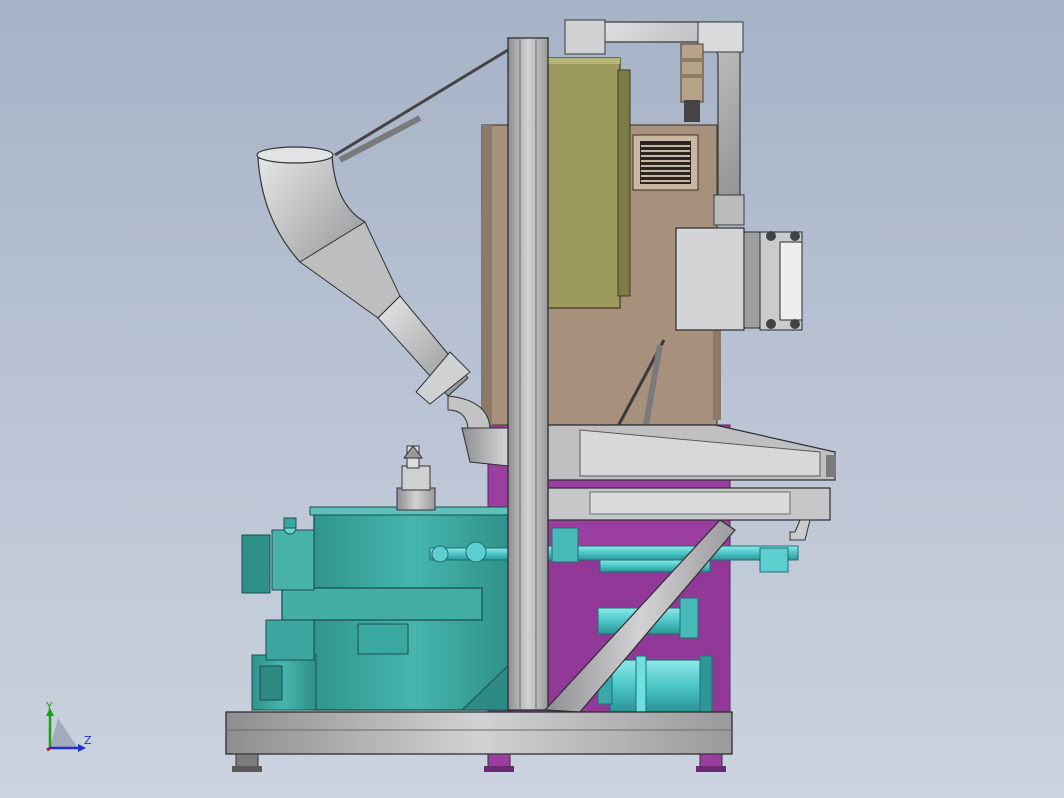  What do you see at coordinates (49, 706) in the screenshot?
I see `triad-y-label: Y` at bounding box center [49, 706].